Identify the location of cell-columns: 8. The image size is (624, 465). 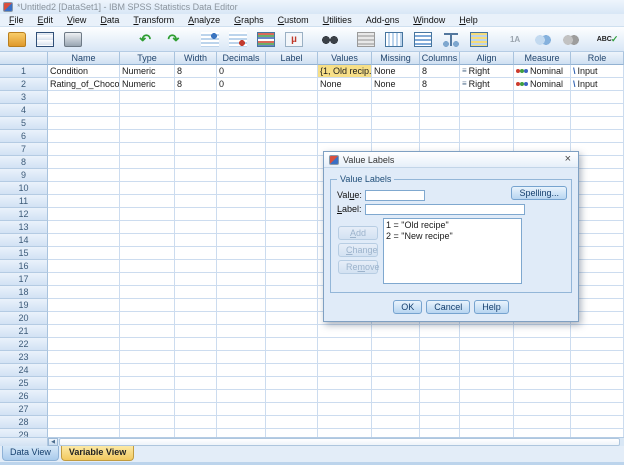
(440, 71).